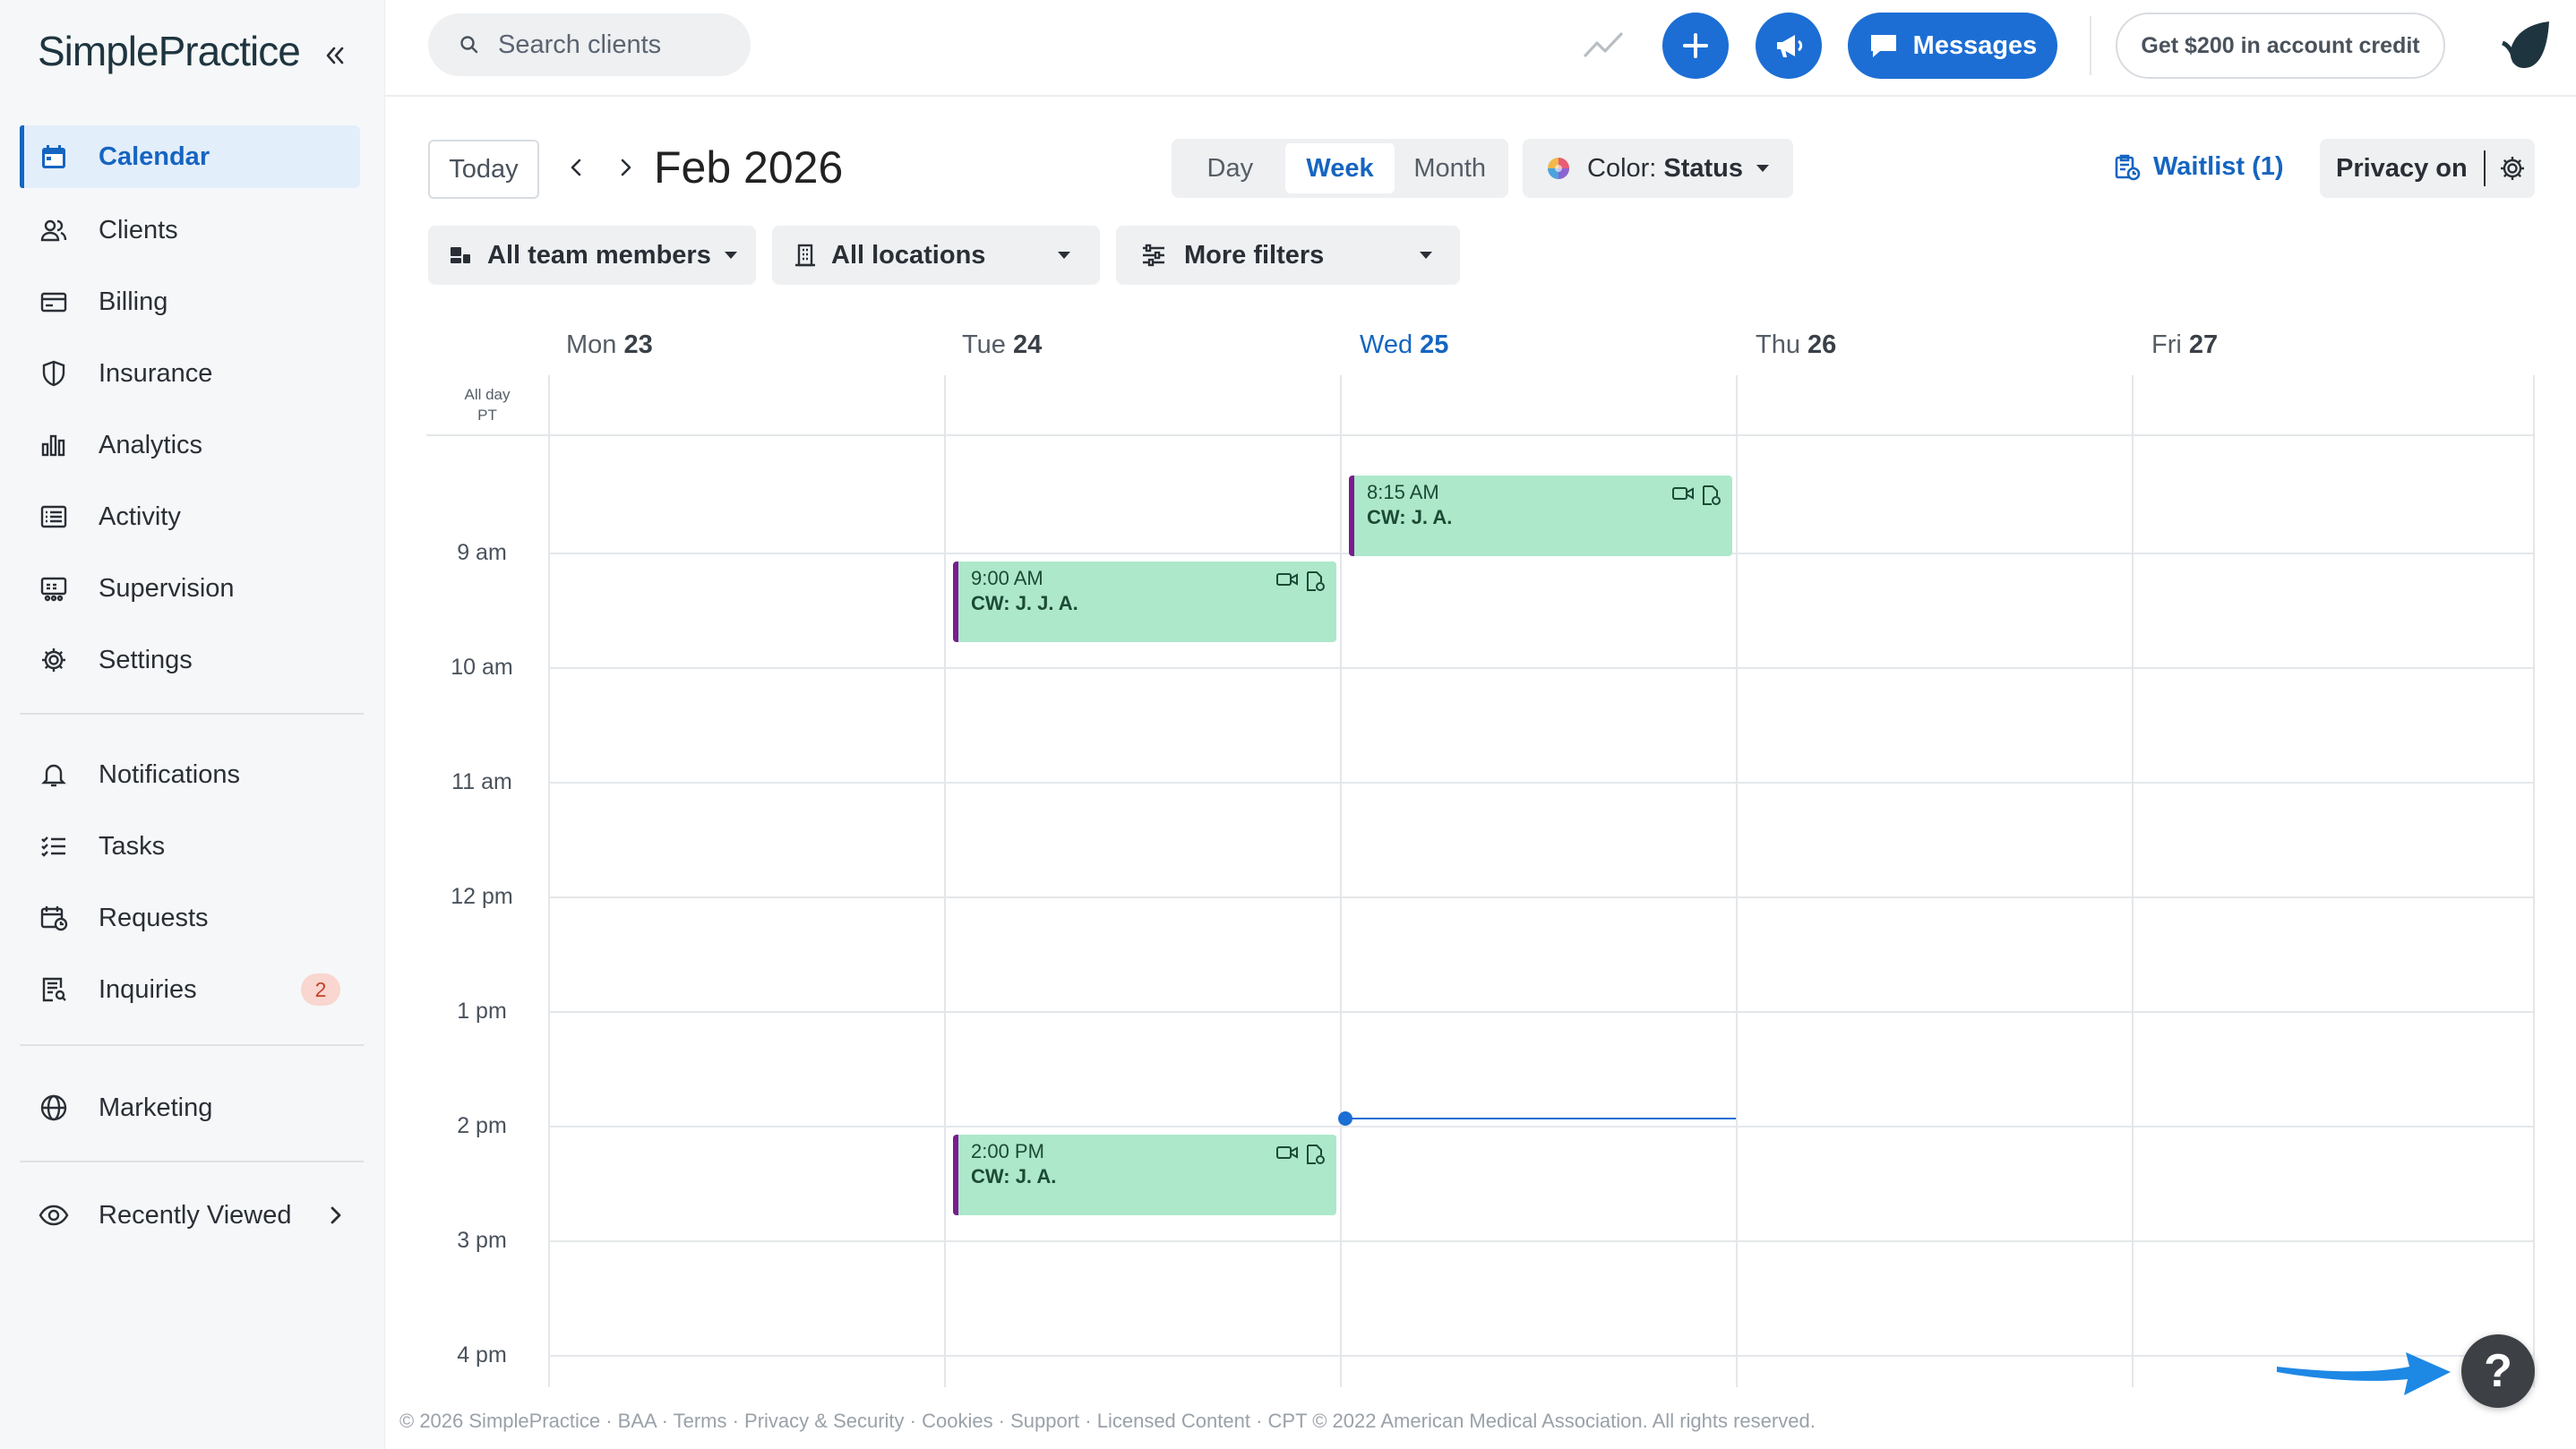  I want to click on sidebar-item-label: Clients, so click(138, 229).